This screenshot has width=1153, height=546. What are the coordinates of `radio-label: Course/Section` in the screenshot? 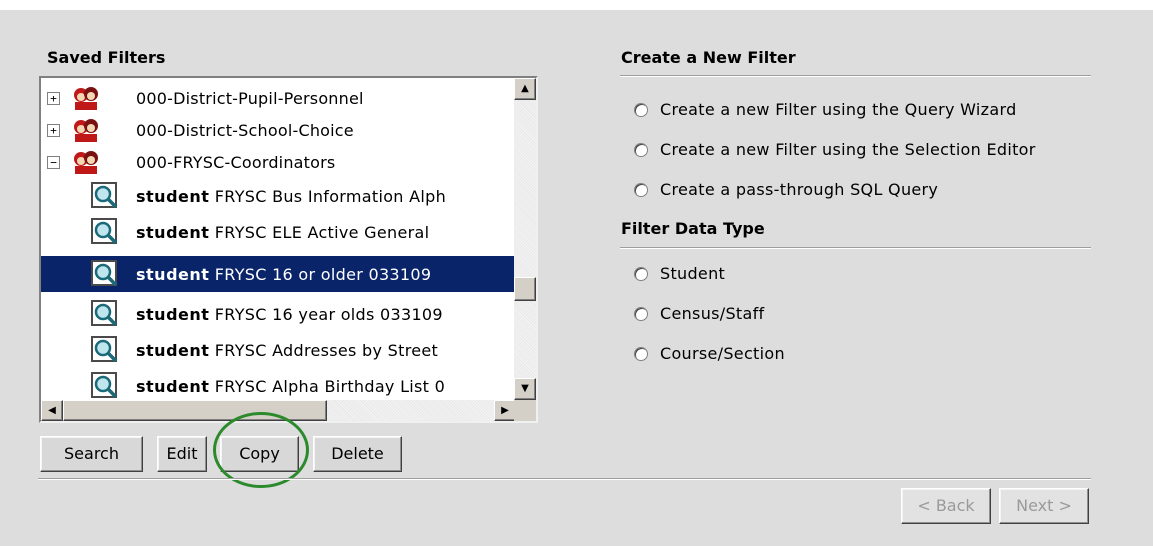 It's located at (722, 353).